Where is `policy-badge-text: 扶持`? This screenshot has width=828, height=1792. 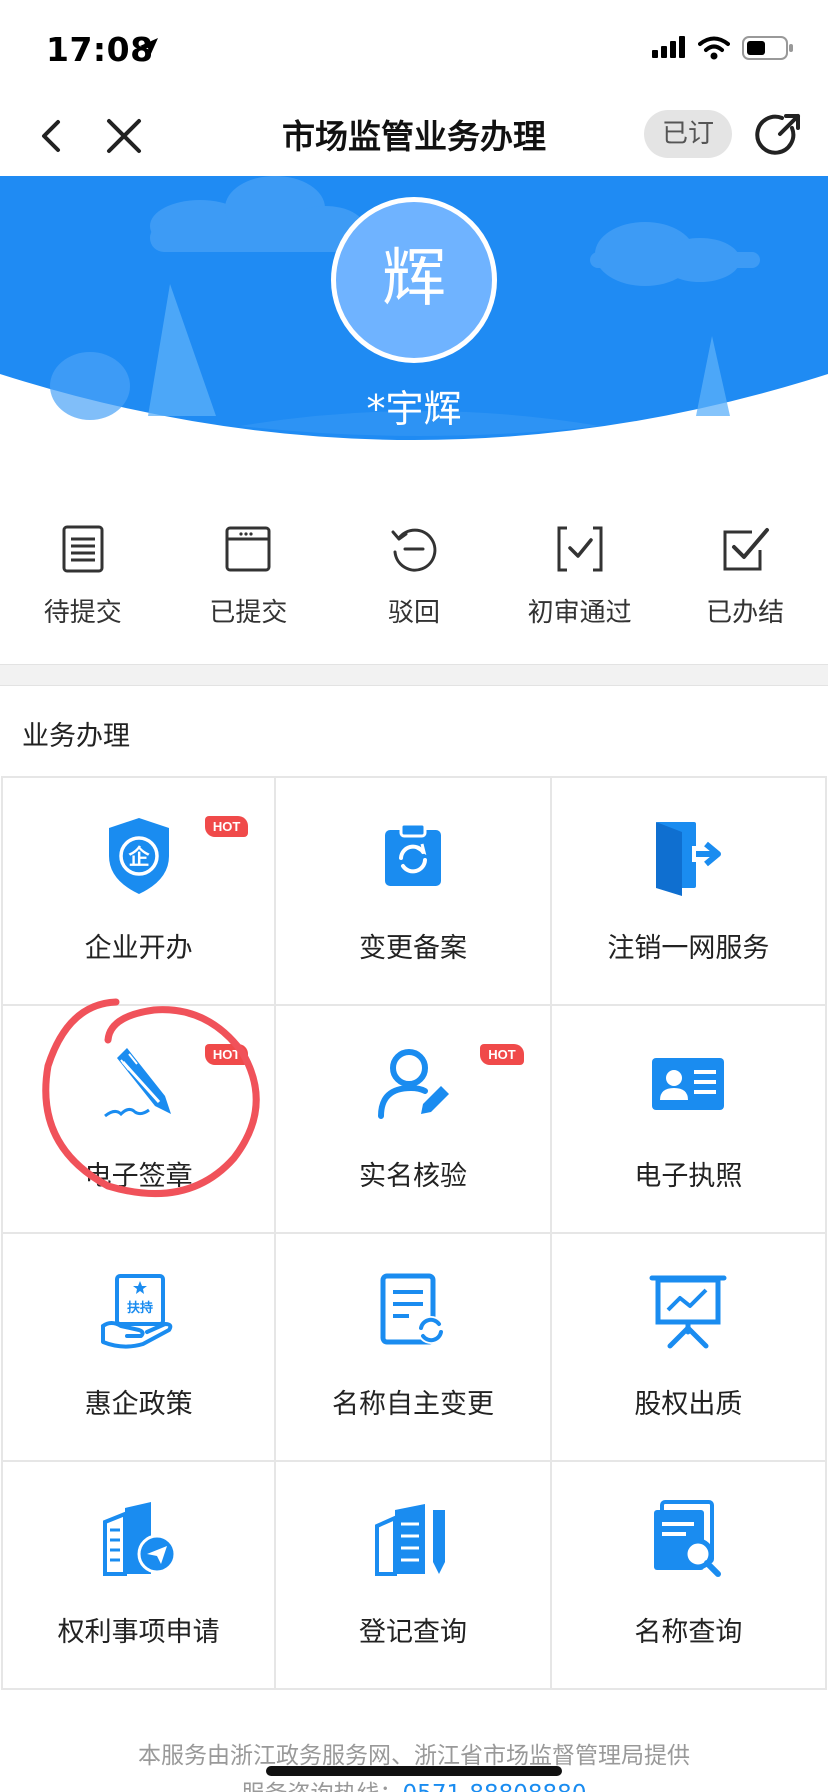
policy-badge-text: 扶持 is located at coordinates (140, 1308).